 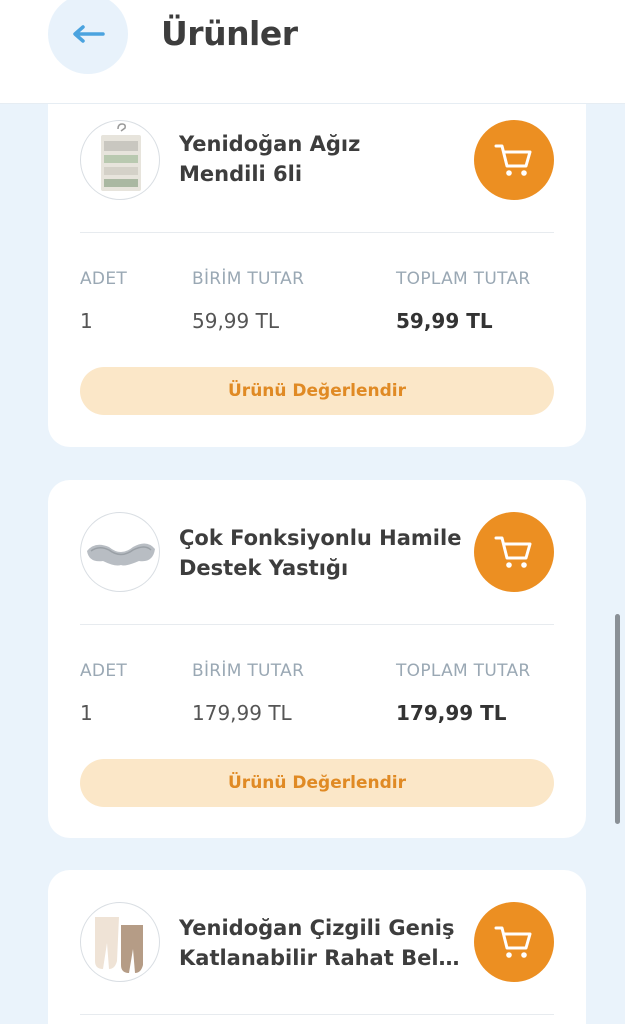 What do you see at coordinates (229, 33) in the screenshot?
I see `page-title: Ürünler` at bounding box center [229, 33].